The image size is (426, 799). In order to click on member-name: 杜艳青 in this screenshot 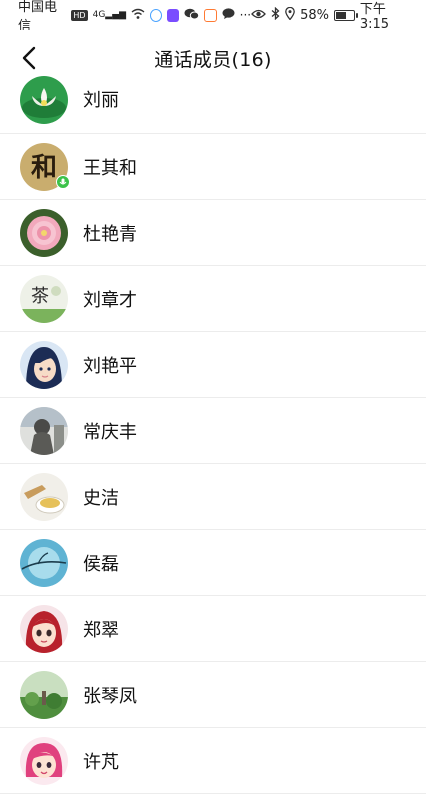, I will do `click(110, 234)`.